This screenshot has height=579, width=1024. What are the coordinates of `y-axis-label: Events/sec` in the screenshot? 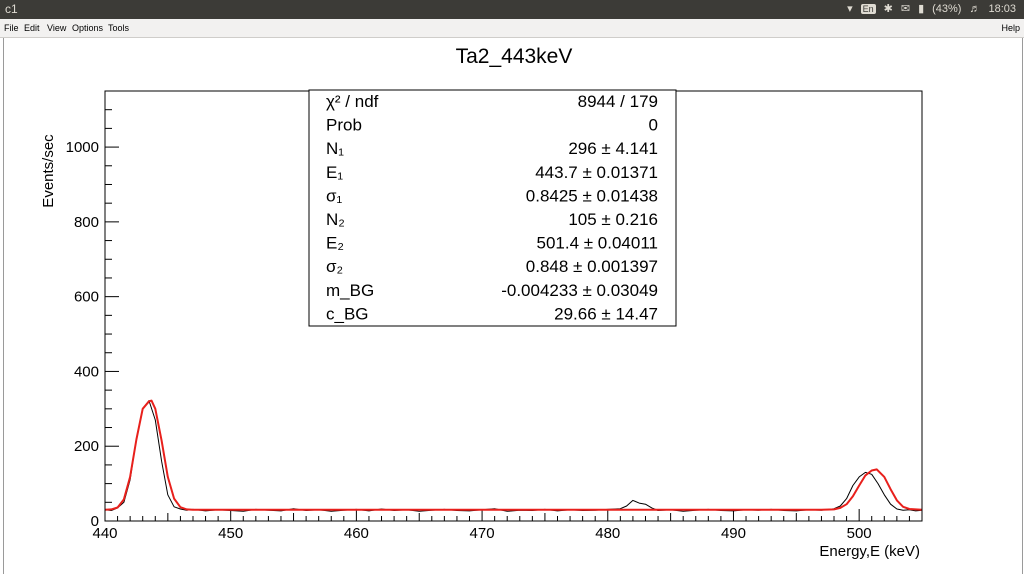 It's located at (48, 171).